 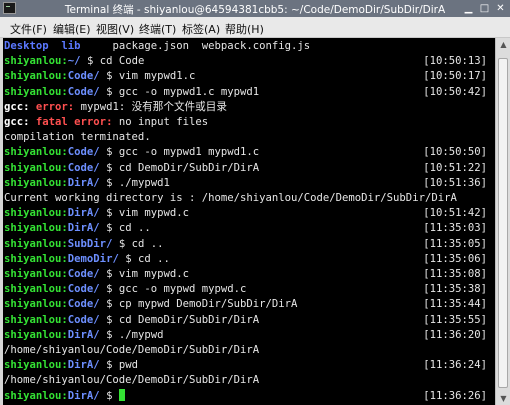 I want to click on terminal-line: shiyanlou:Code/ $ vim mypwd1.c, so click(x=99, y=76).